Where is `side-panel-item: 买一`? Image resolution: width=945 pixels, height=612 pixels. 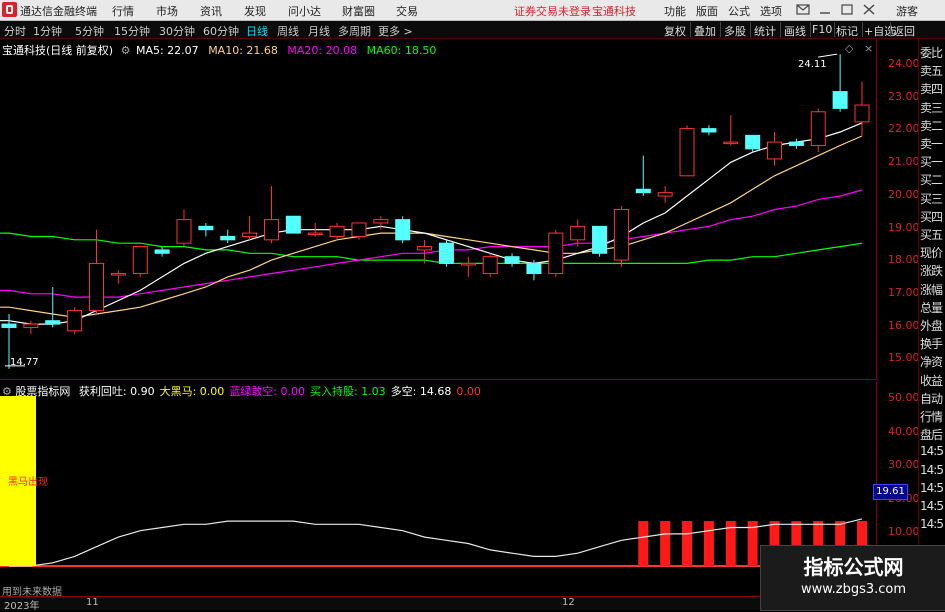
side-panel-item: 买一 is located at coordinates (931, 161).